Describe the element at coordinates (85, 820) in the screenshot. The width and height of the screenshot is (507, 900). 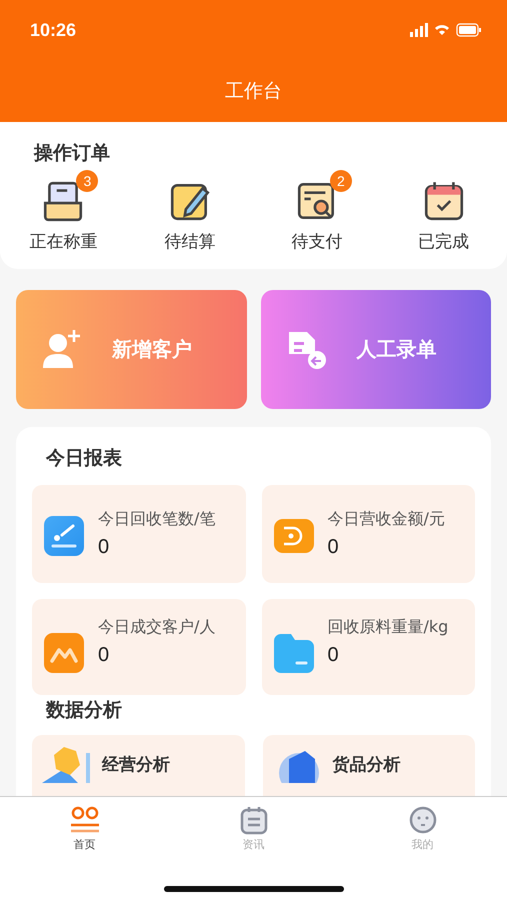
I see `home-tab-icon` at that location.